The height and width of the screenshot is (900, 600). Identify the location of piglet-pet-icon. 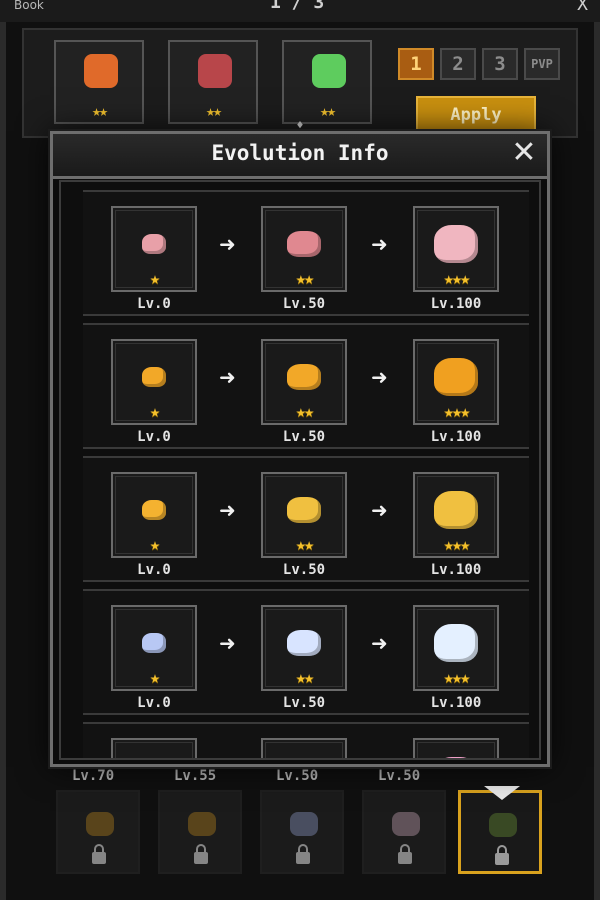
(154, 377).